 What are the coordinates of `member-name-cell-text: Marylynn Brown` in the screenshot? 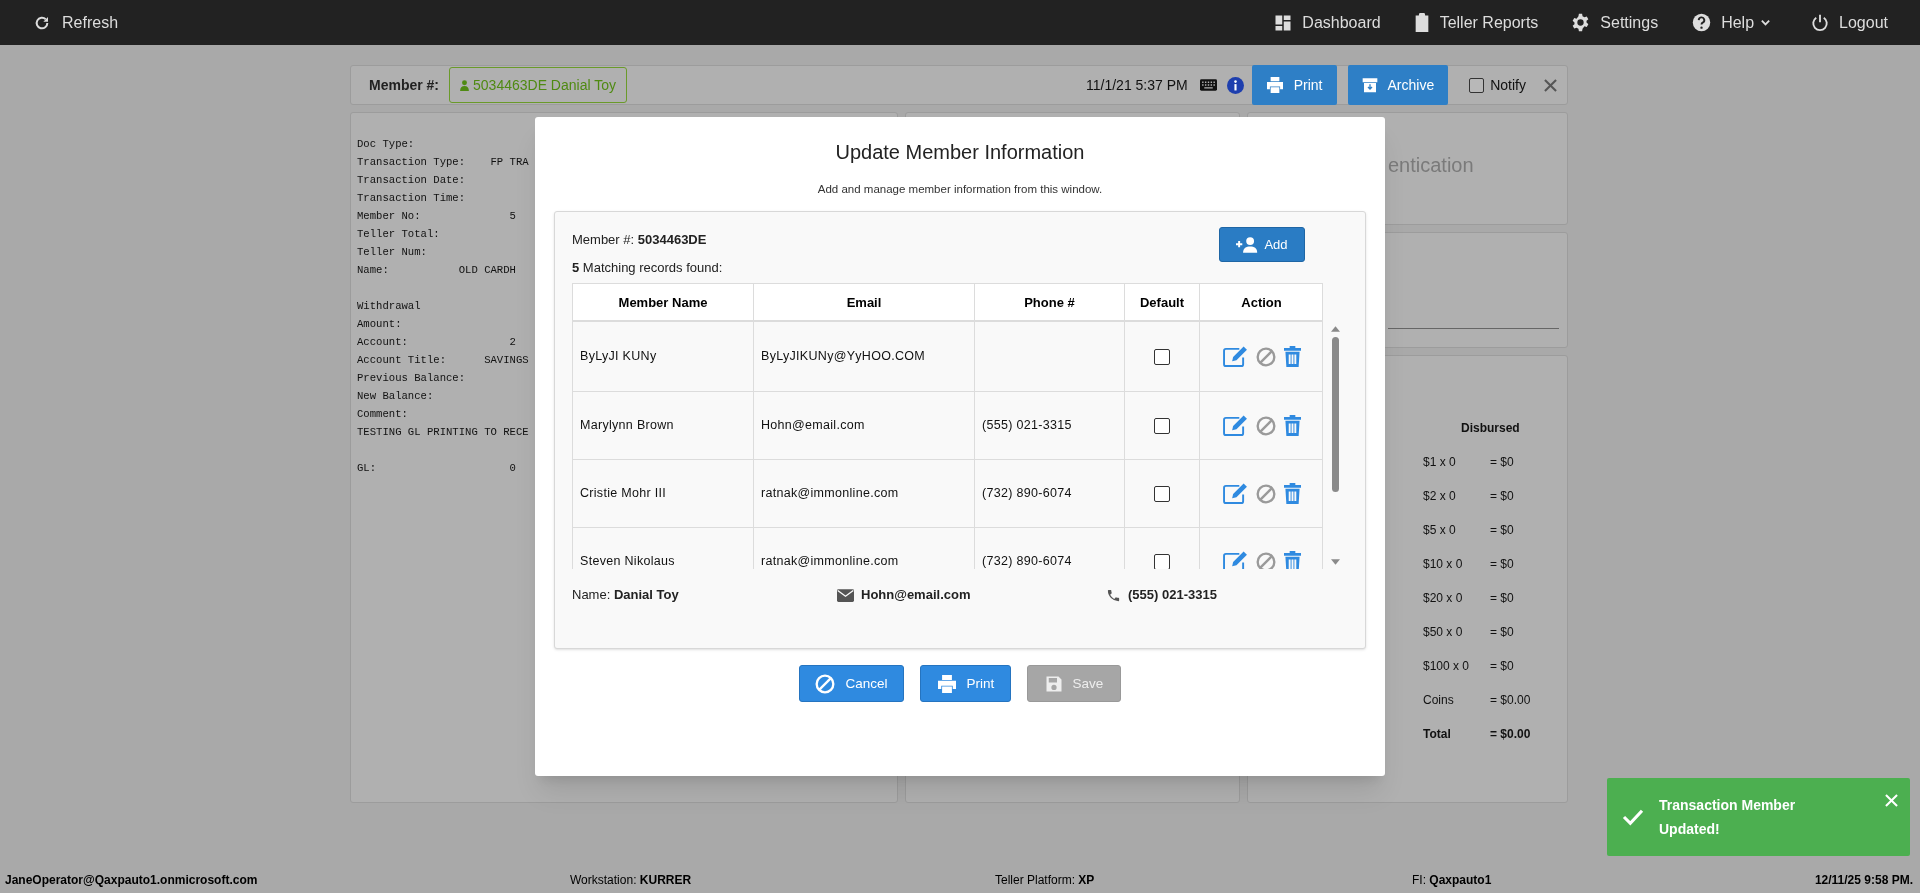 It's located at (627, 426).